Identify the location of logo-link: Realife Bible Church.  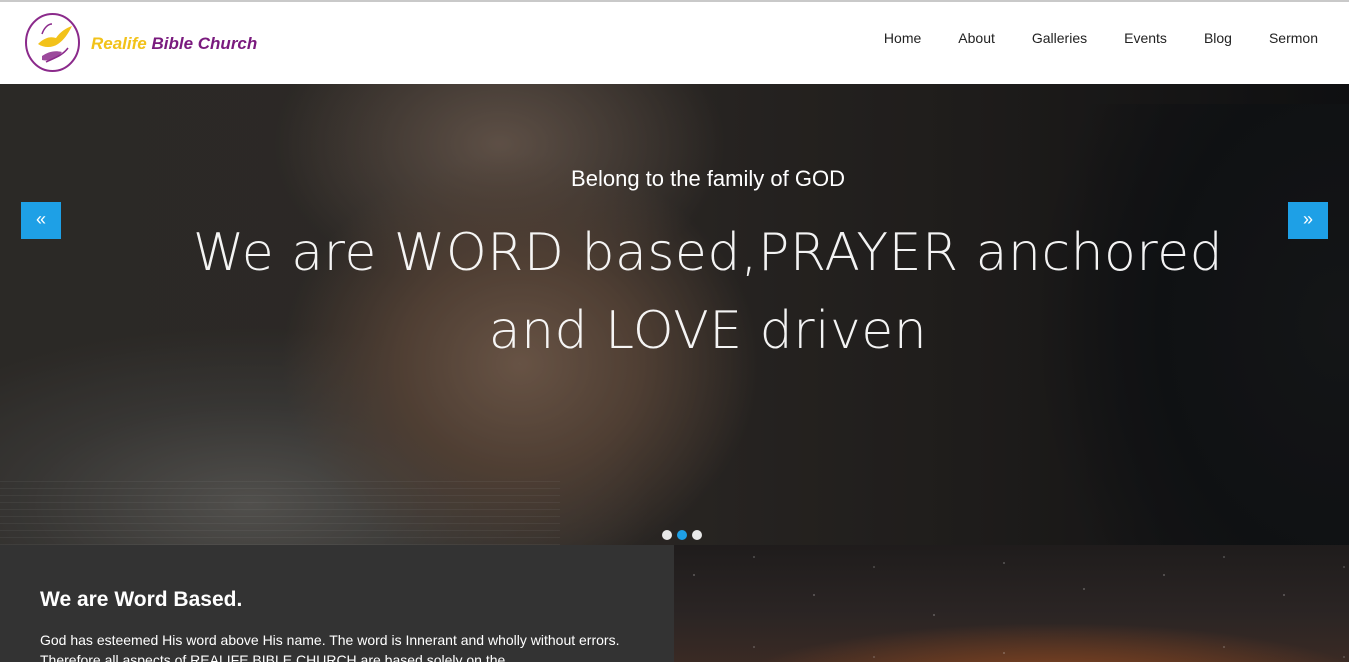
(140, 42).